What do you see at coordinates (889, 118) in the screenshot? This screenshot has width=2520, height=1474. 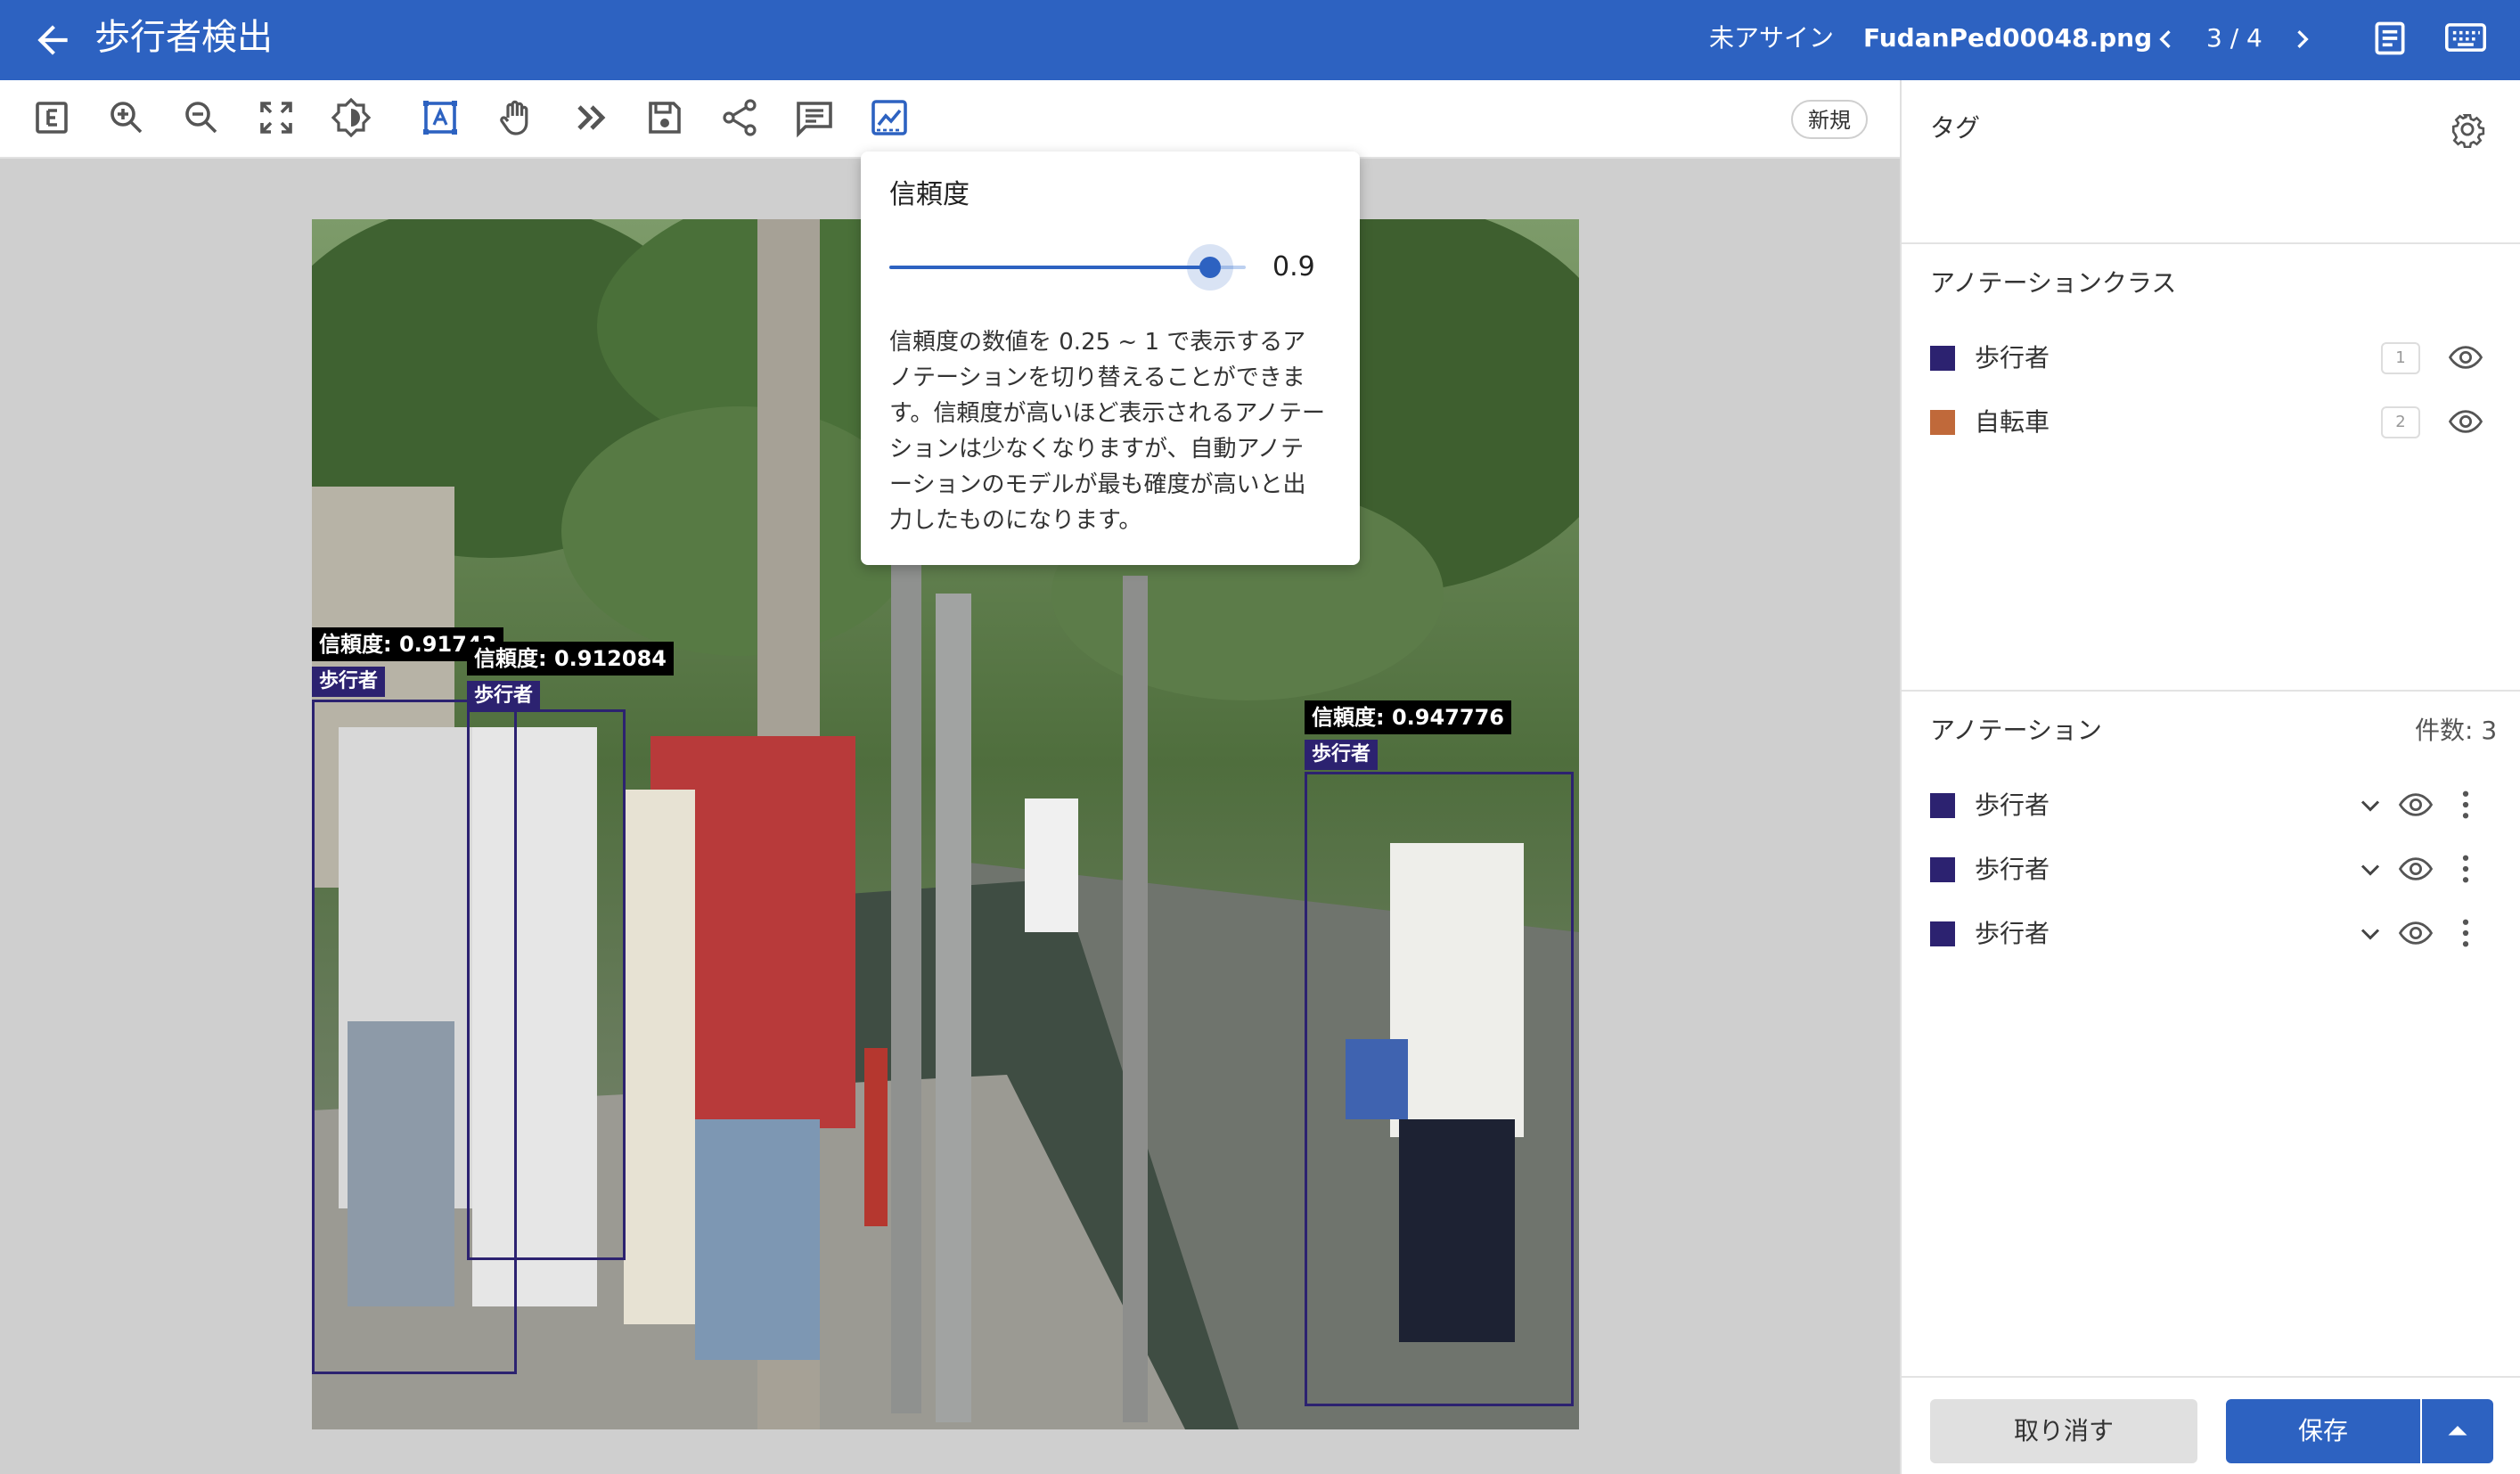 I see `chart-icon` at bounding box center [889, 118].